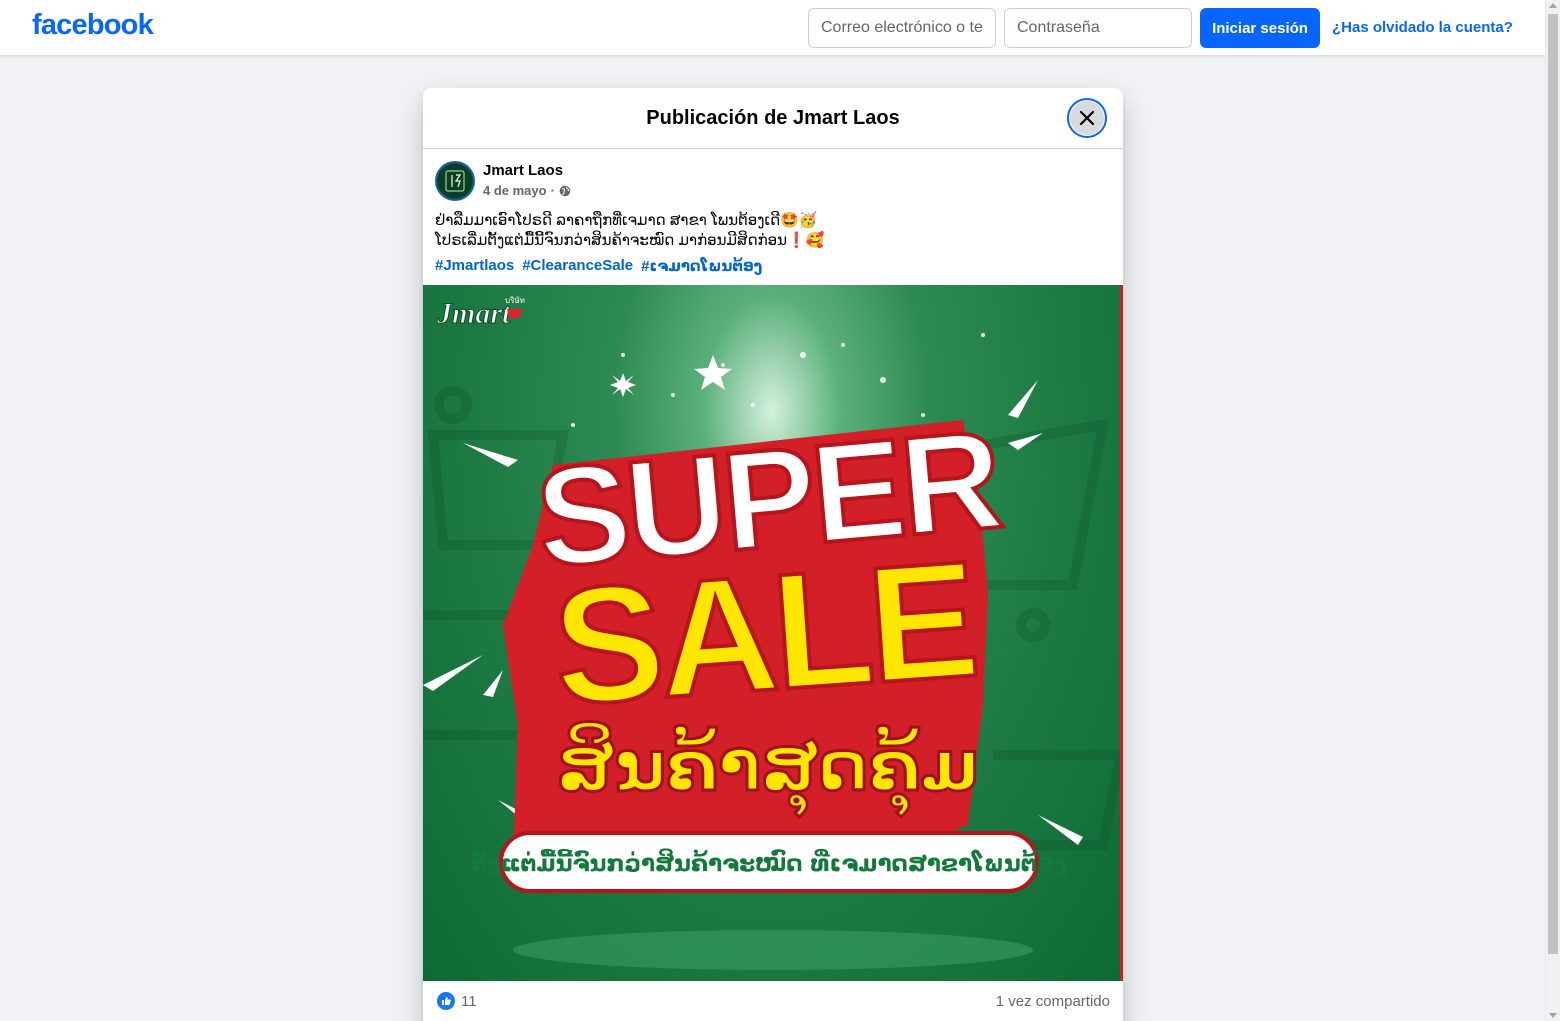 The height and width of the screenshot is (1021, 1560). I want to click on close-icon, so click(1087, 118).